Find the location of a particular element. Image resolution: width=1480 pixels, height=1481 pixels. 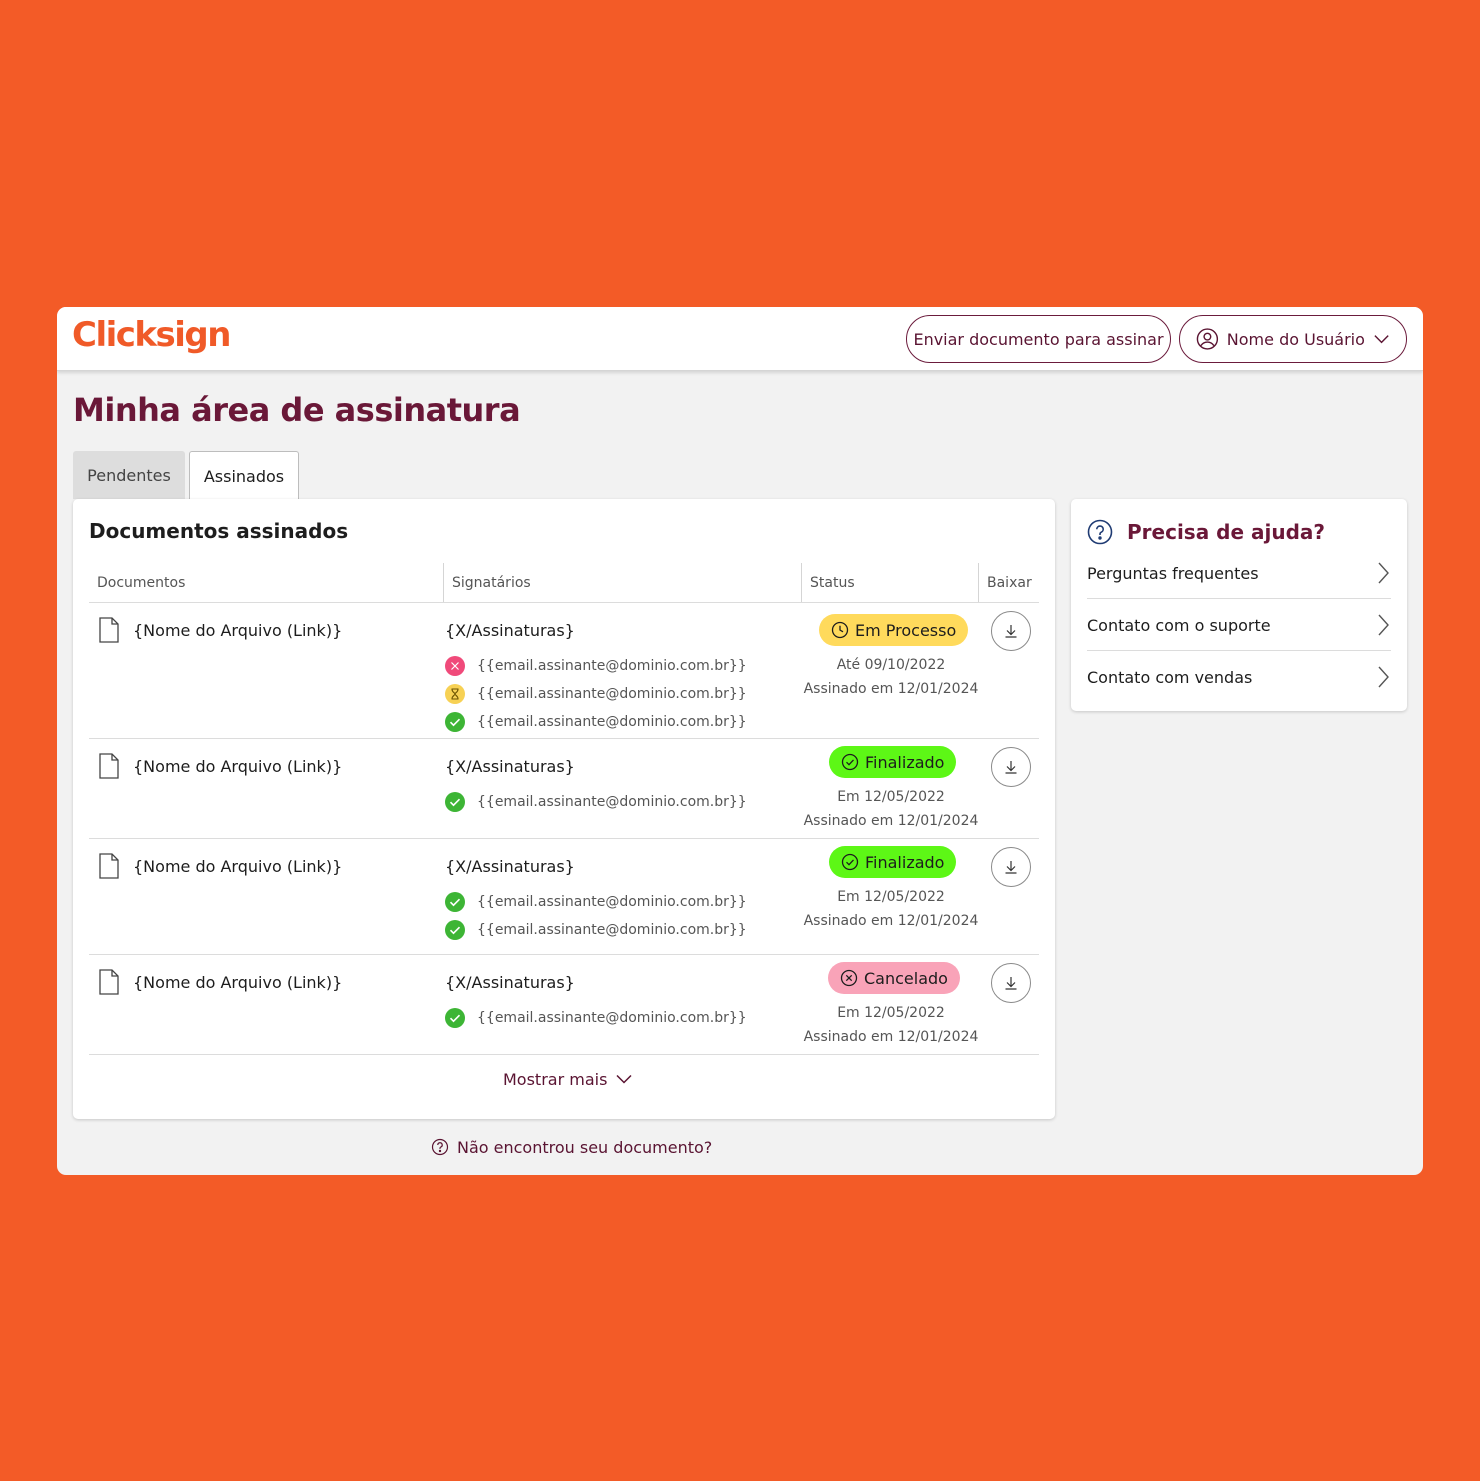

page-title: Minha área de assinatura is located at coordinates (297, 410).